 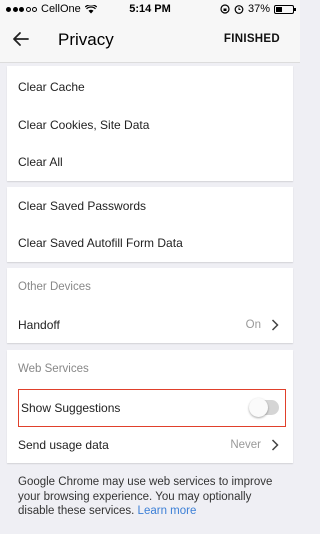 What do you see at coordinates (82, 206) in the screenshot?
I see `clear-saved-passwords-label: Clear Saved Passwords` at bounding box center [82, 206].